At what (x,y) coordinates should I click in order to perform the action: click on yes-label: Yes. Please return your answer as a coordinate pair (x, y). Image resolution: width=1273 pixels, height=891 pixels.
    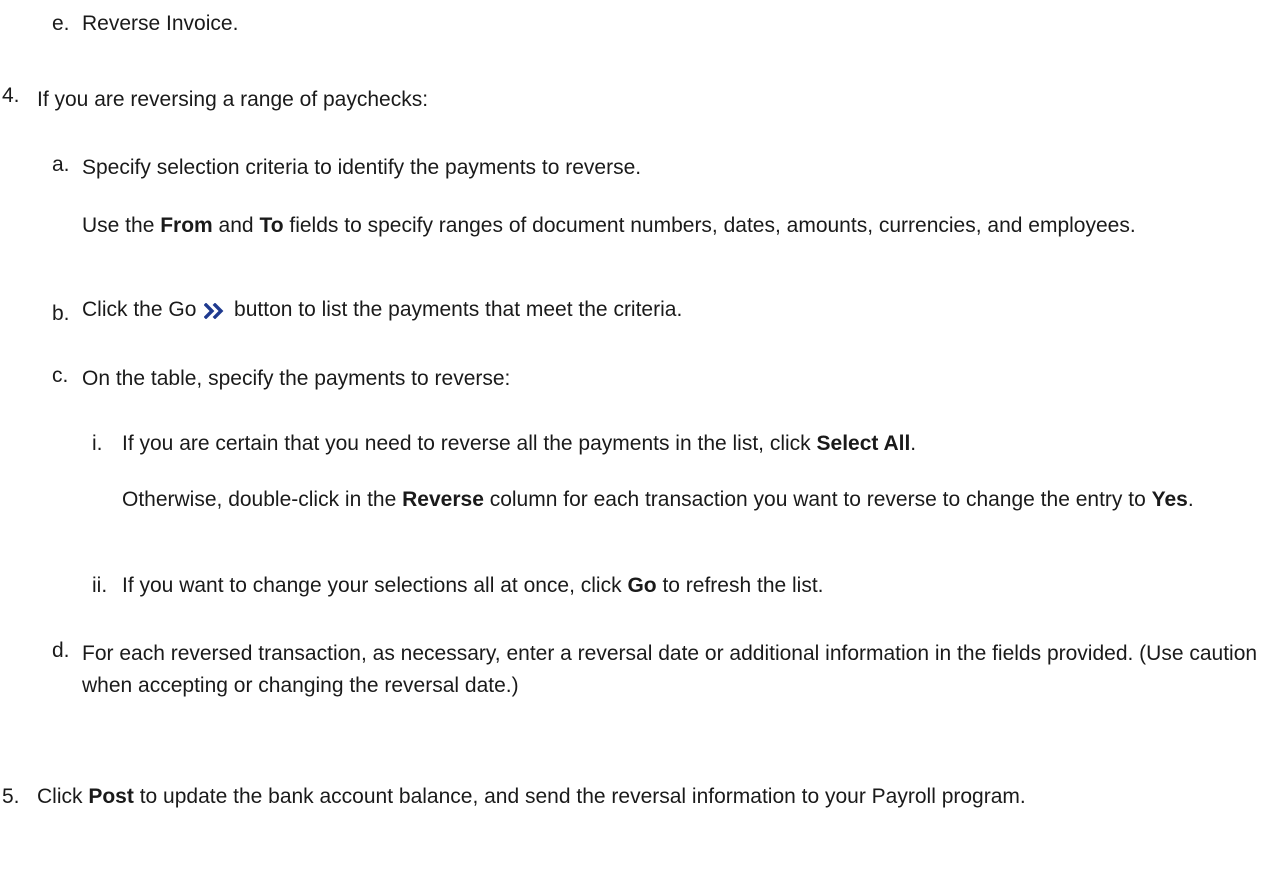
    Looking at the image, I should click on (1169, 499).